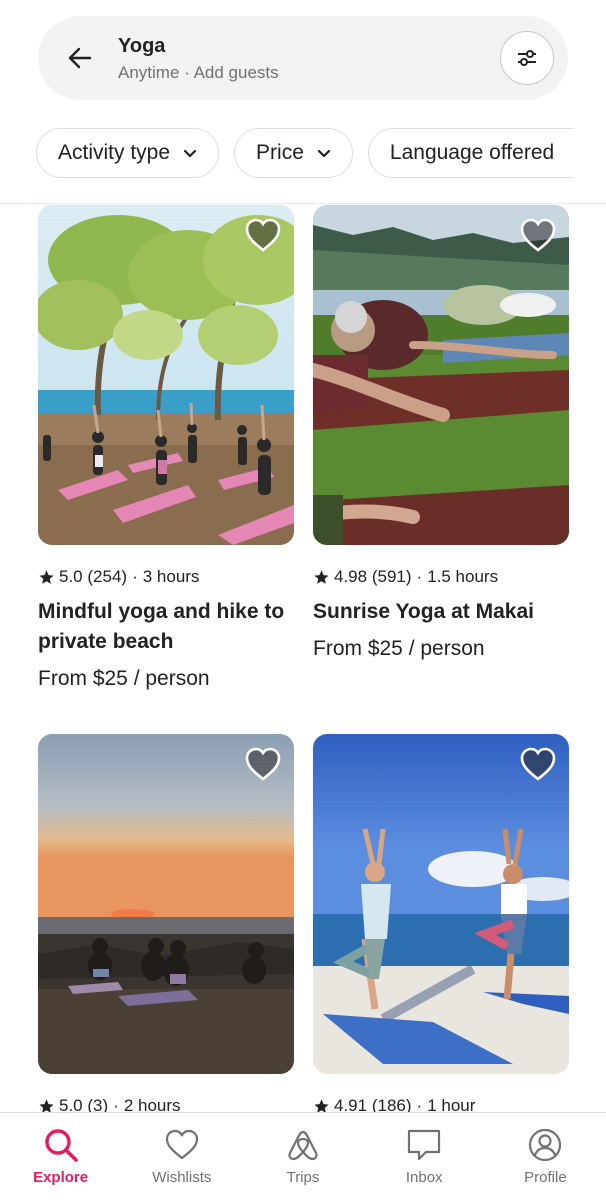  Describe the element at coordinates (198, 72) in the screenshot. I see `search-details: Anytime · Add guests` at that location.